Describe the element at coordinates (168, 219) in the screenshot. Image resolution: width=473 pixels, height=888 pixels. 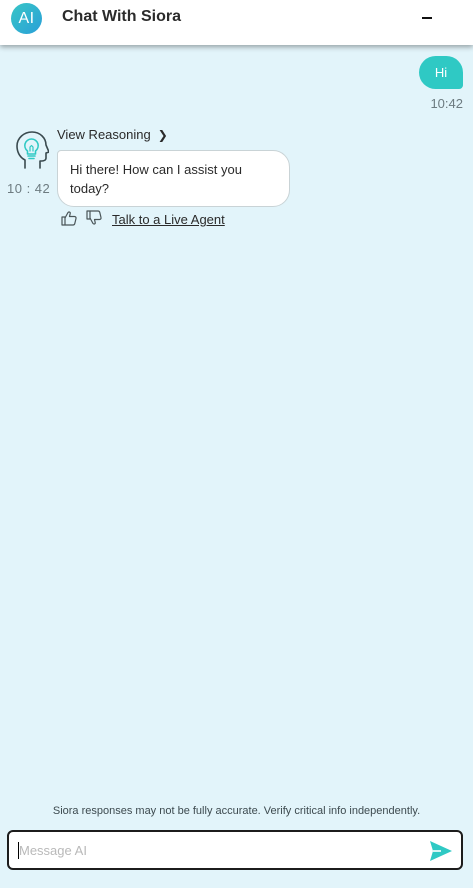
I see `talk-to-live-agent-link: Talk to a Live Agent` at that location.